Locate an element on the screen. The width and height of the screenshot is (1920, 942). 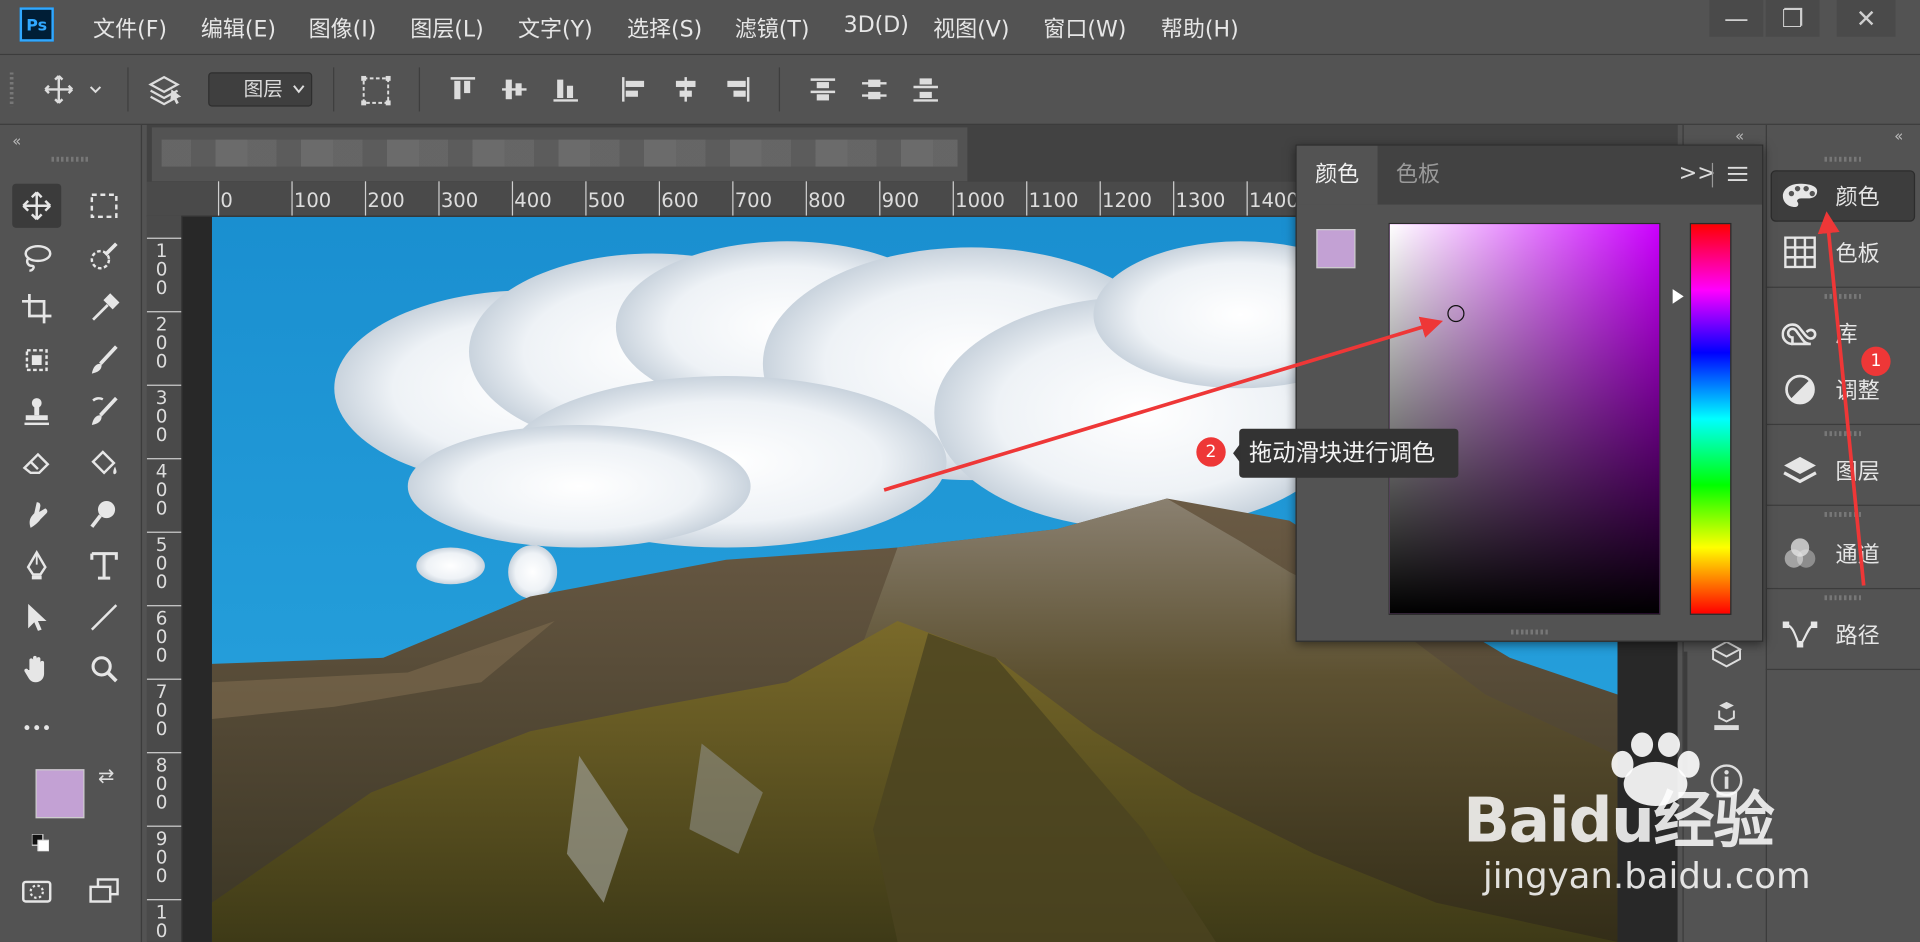
menu-image: 图像(I) is located at coordinates (343, 28).